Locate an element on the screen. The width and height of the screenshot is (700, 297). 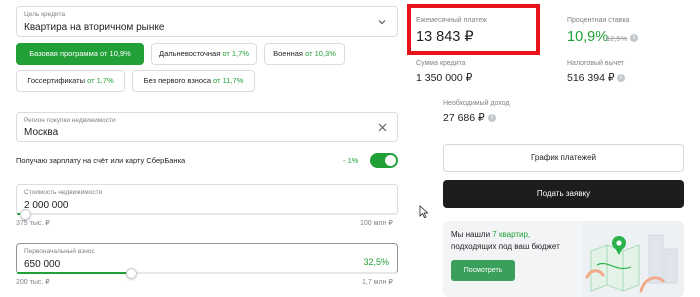
payment-schedule-button: График платежей is located at coordinates (563, 158).